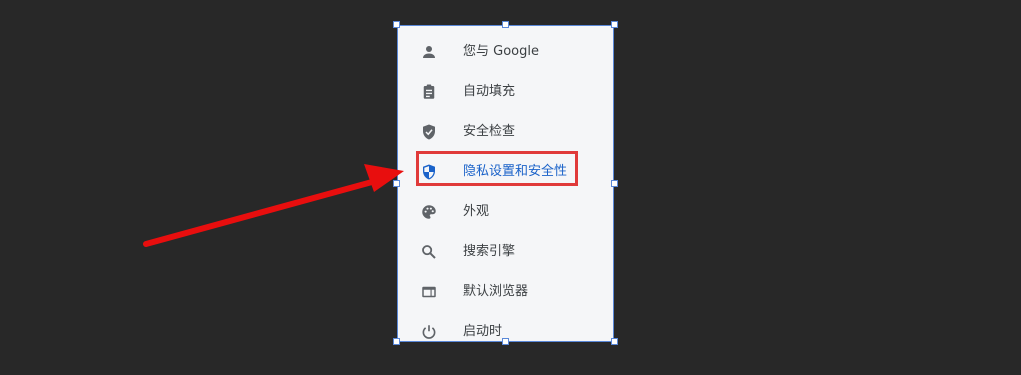 This screenshot has width=1021, height=375. What do you see at coordinates (505, 212) in the screenshot?
I see `menu-item-appearance: 外观` at bounding box center [505, 212].